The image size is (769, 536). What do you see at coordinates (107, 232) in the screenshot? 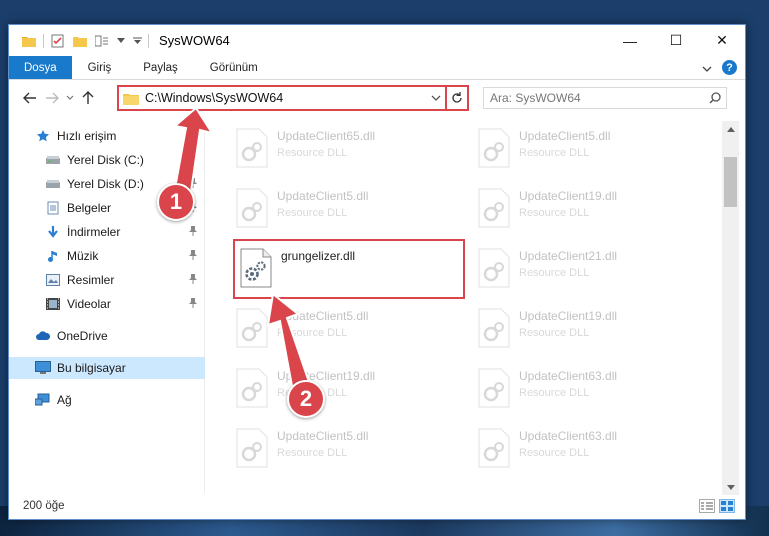
I see `sidebar-item-downloads: İndirmeler` at bounding box center [107, 232].